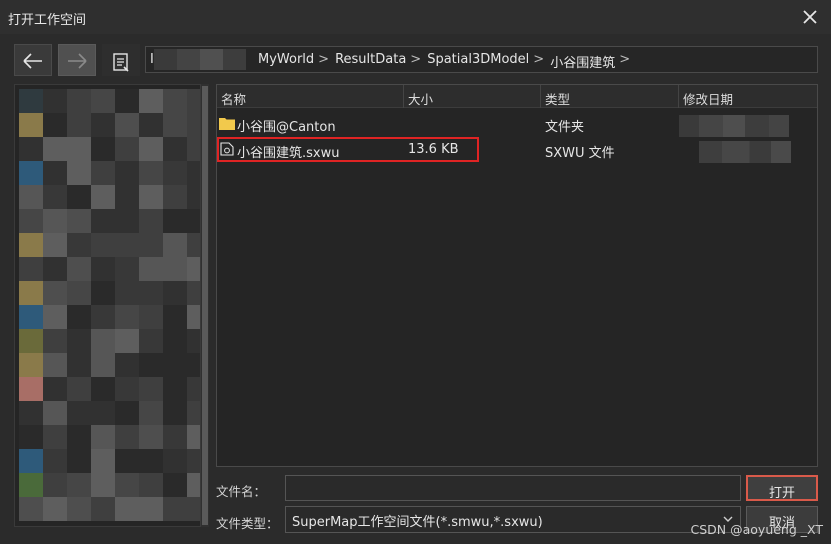 This screenshot has height=544, width=831. What do you see at coordinates (517, 124) in the screenshot?
I see `list-item: 小谷围@Canton 文件夹` at bounding box center [517, 124].